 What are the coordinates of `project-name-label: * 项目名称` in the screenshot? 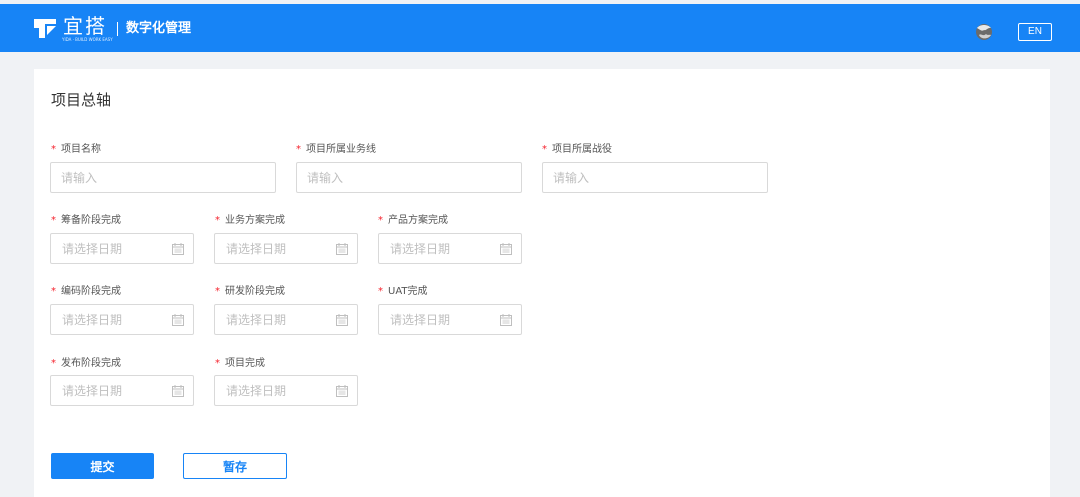 It's located at (76, 149).